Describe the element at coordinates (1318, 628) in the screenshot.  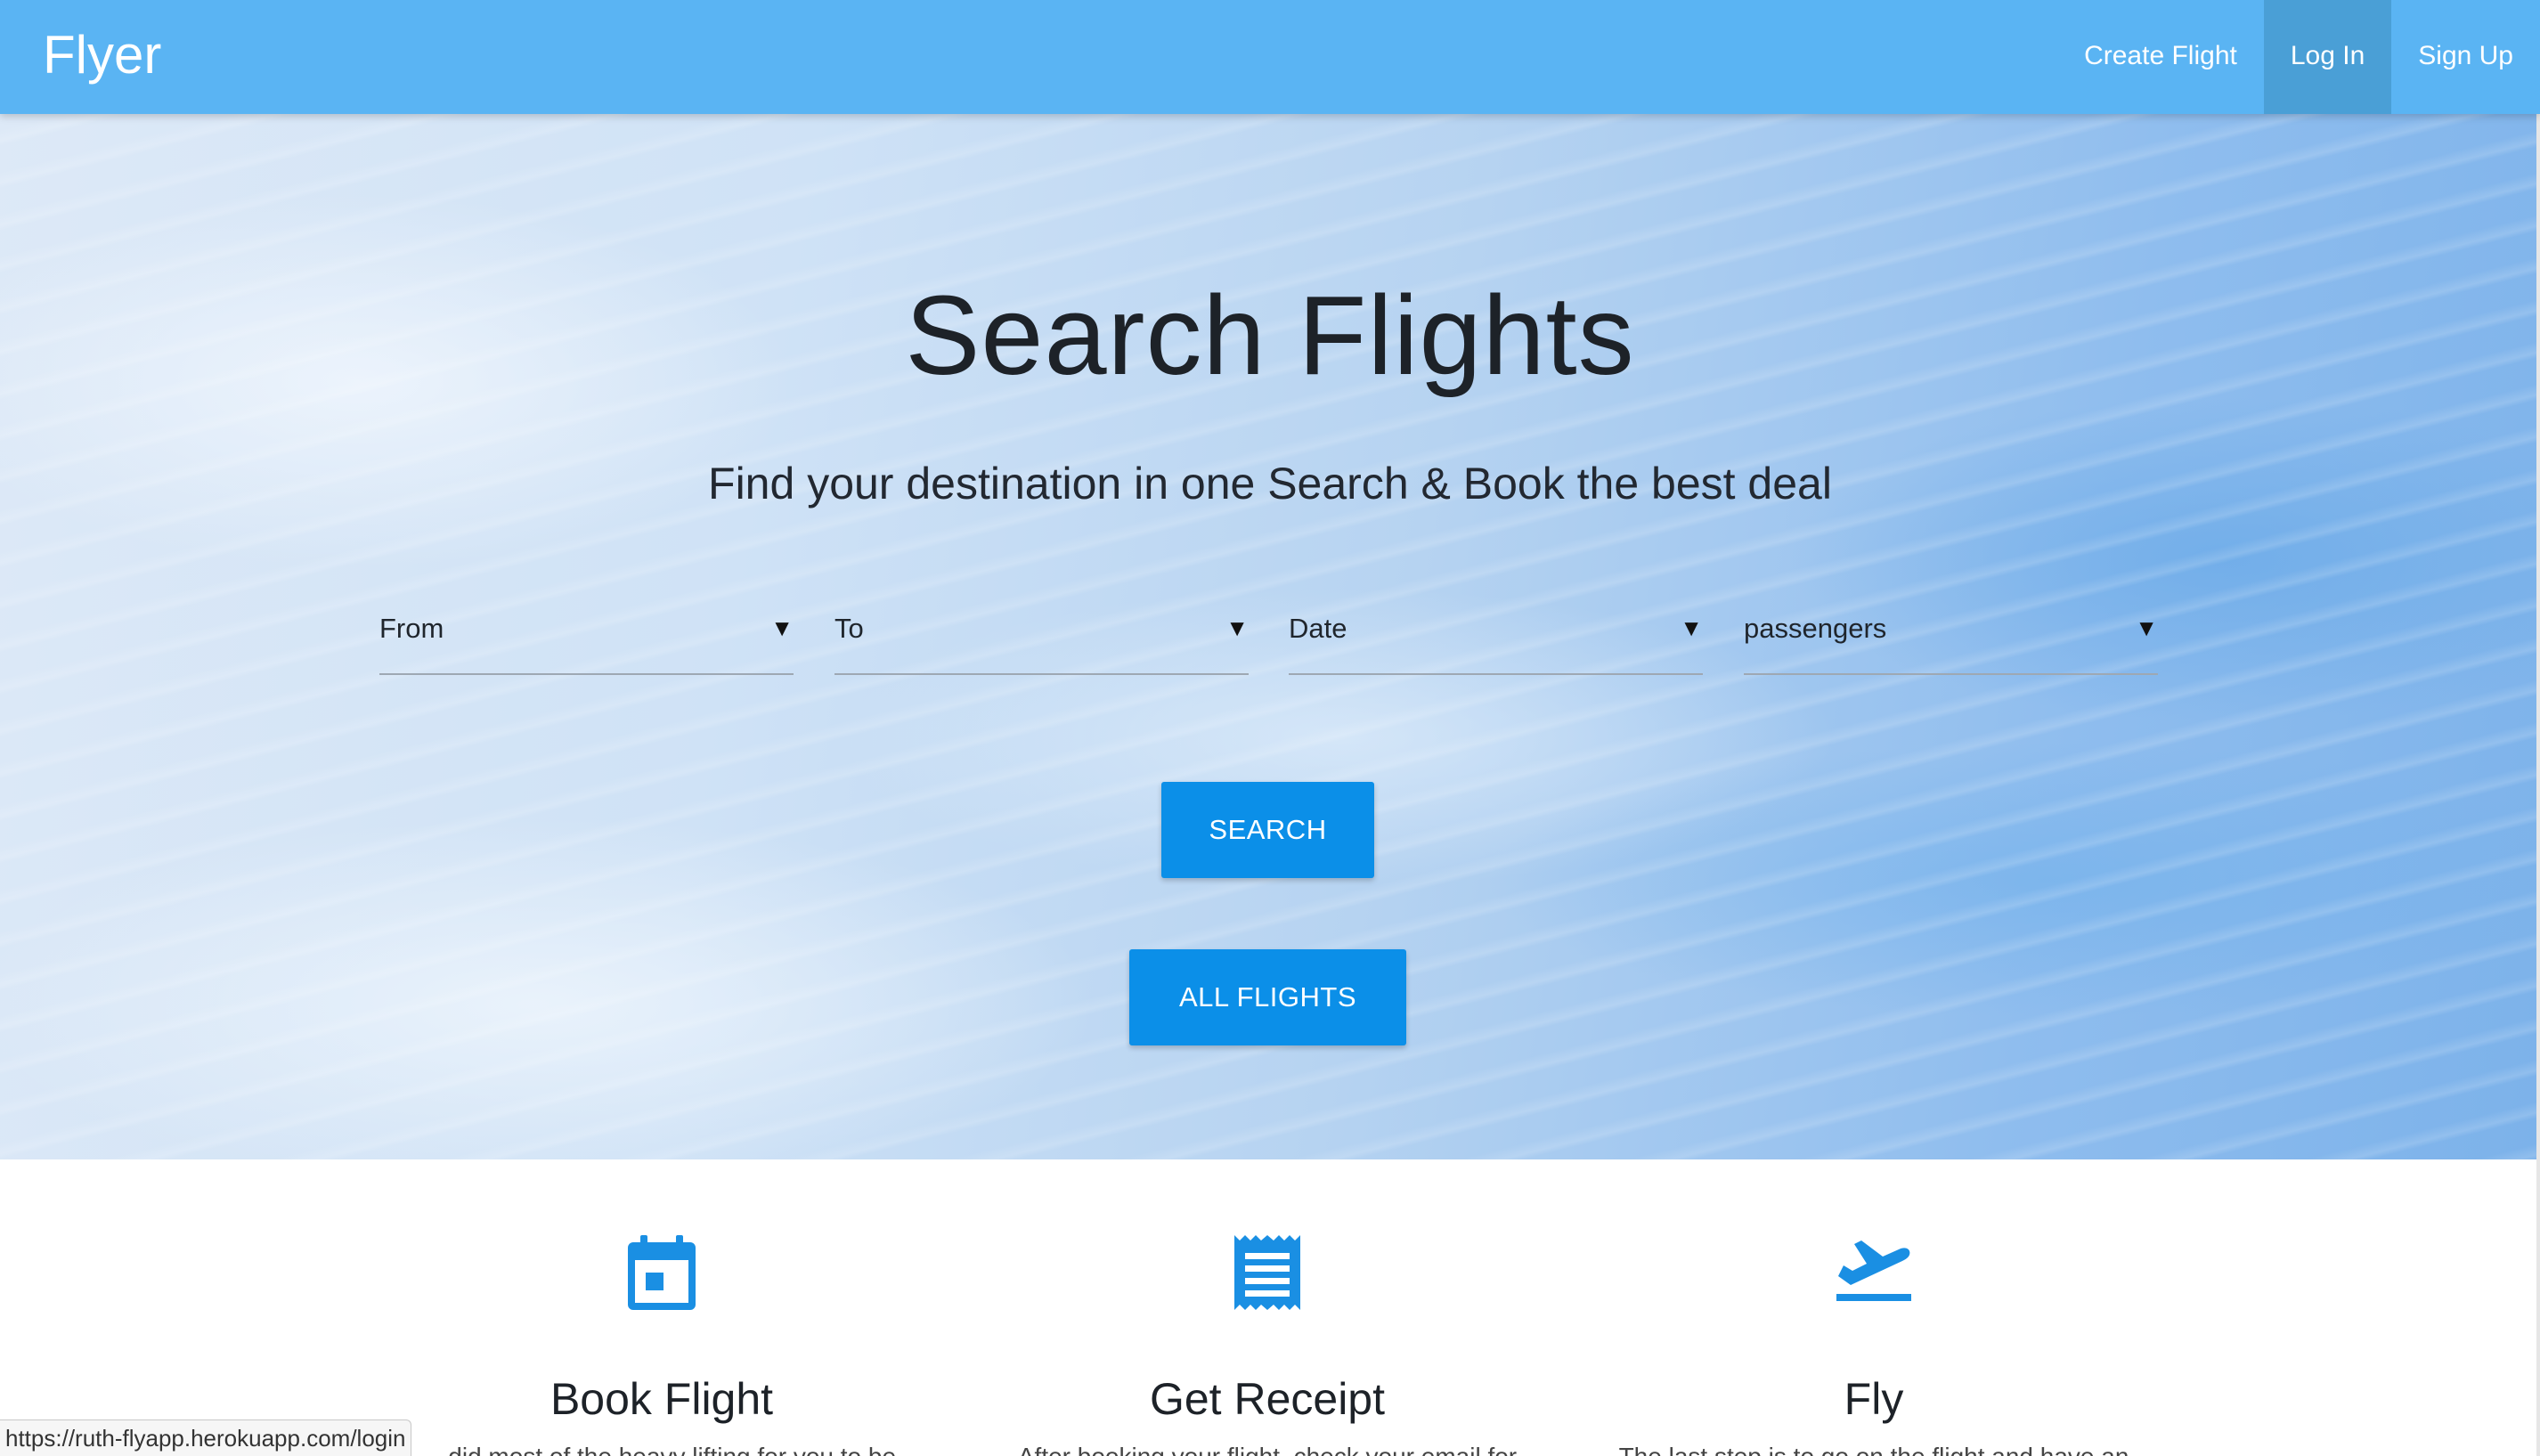
I see `date-select-label: Date` at that location.